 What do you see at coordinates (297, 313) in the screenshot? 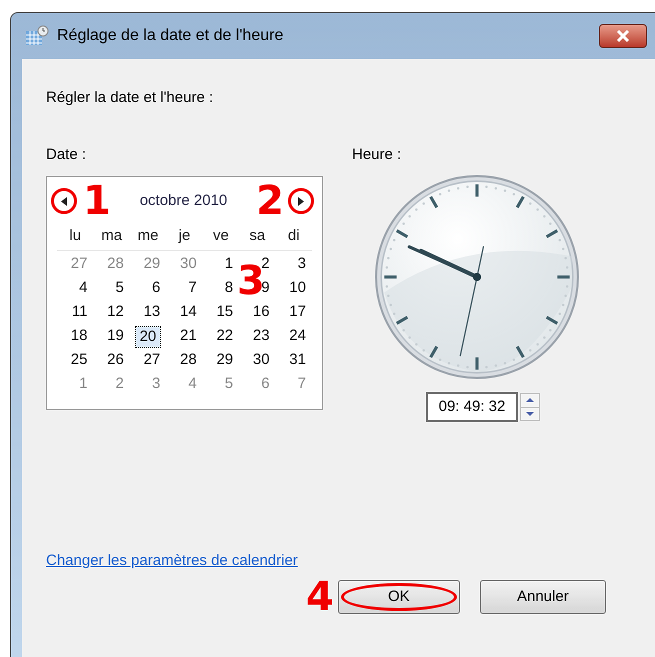
I see `calendar-day: 17` at bounding box center [297, 313].